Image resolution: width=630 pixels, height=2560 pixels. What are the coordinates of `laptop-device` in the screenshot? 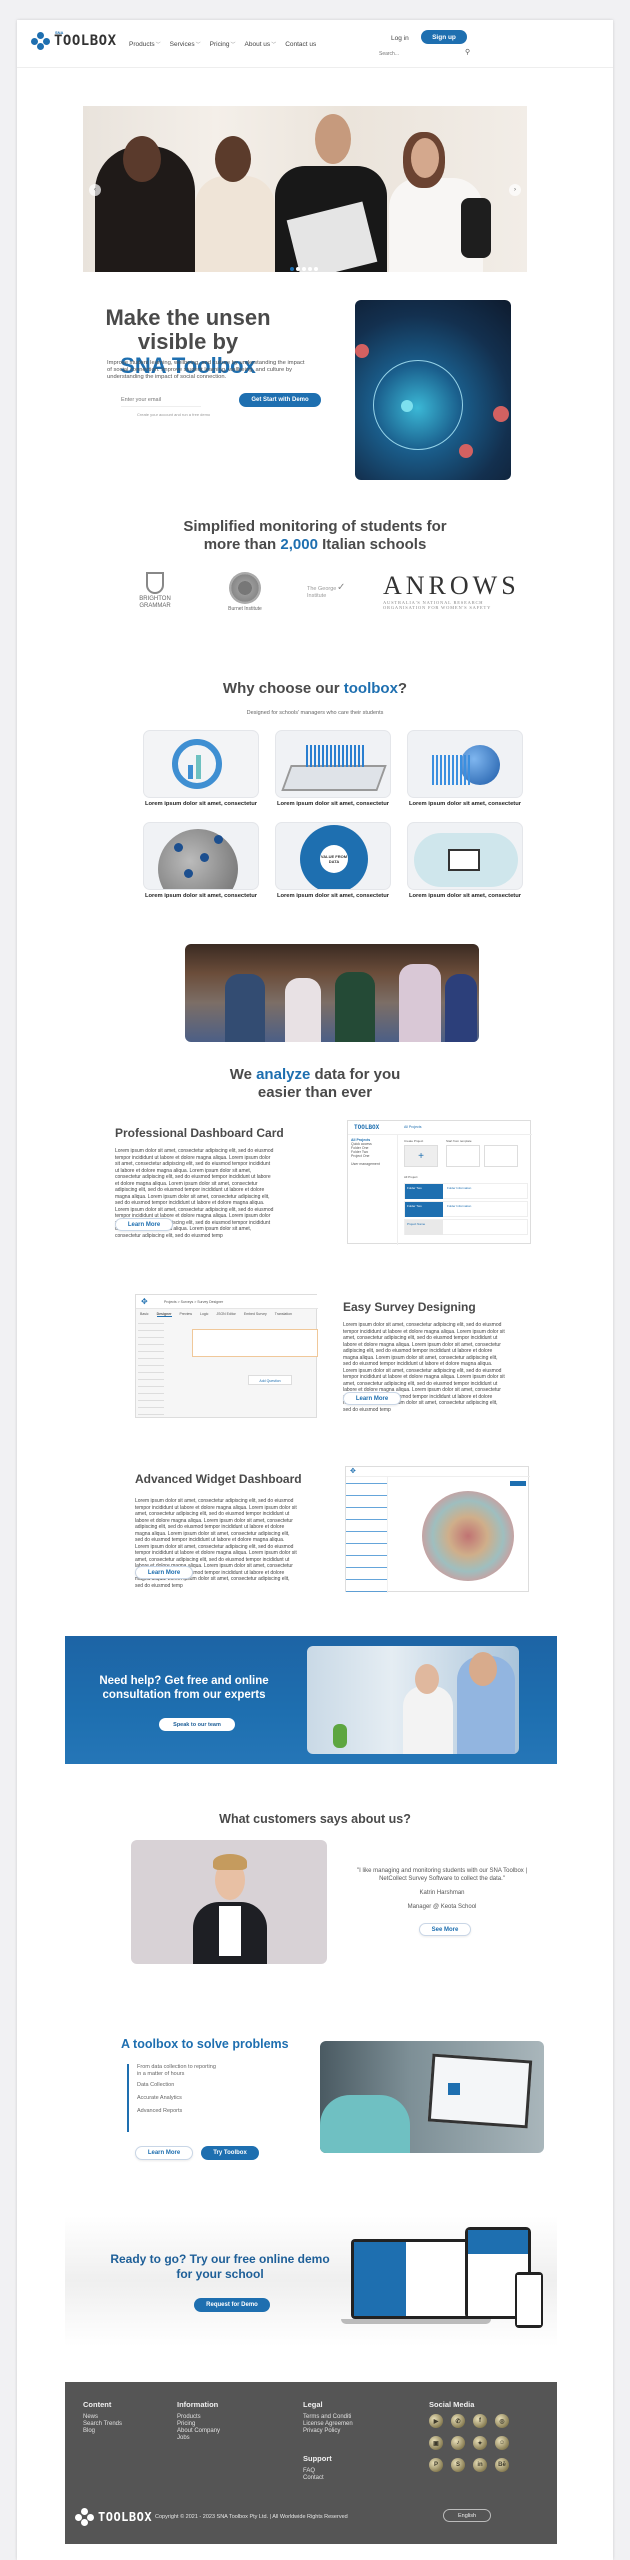 It's located at (412, 2279).